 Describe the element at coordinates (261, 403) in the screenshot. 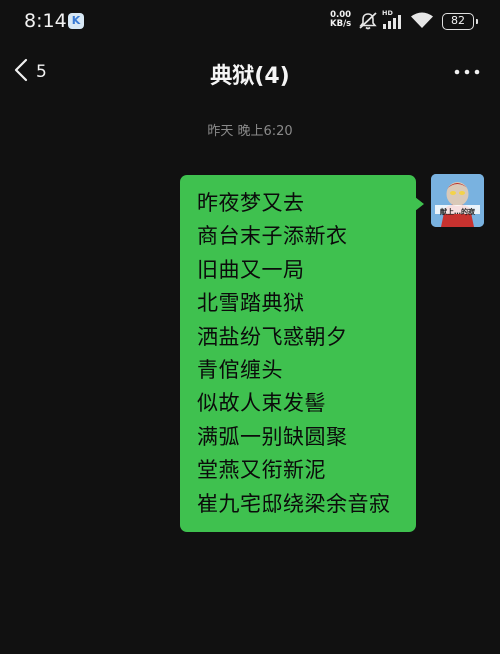

I see `message-line: 似故人束发髻` at that location.